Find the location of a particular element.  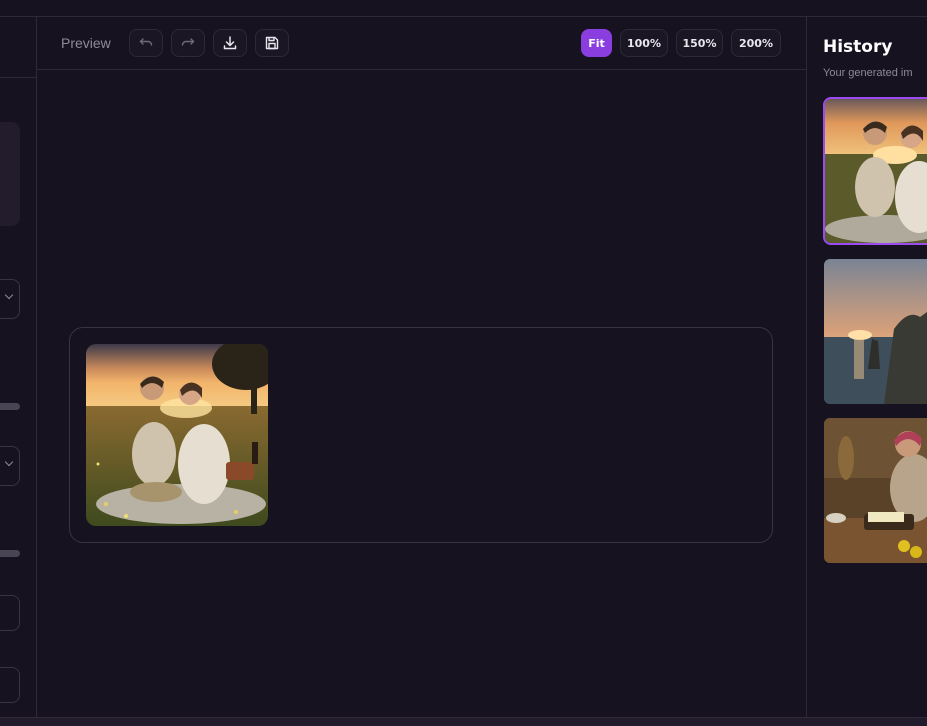

prompt-card is located at coordinates (10, 174).